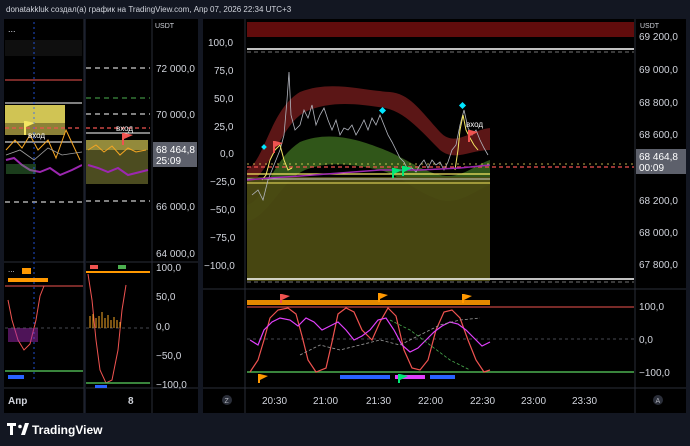  What do you see at coordinates (646, 340) in the screenshot?
I see `main-osc-tick: 0,0` at bounding box center [646, 340].